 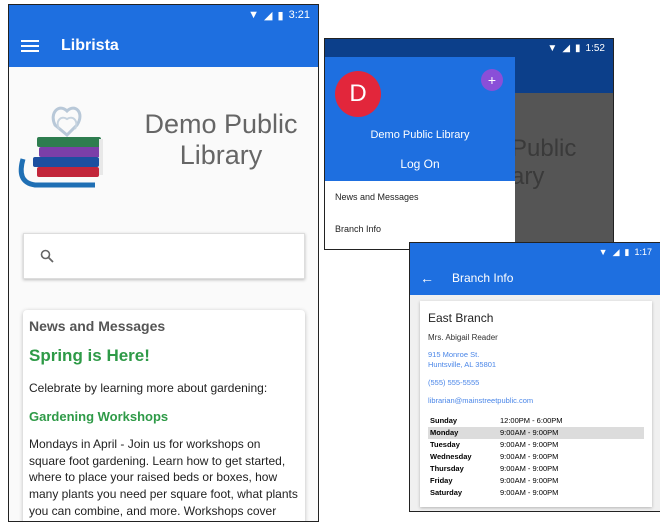 What do you see at coordinates (469, 48) in the screenshot?
I see `status-bar: ▼ ◢ ▮ 1:52` at bounding box center [469, 48].